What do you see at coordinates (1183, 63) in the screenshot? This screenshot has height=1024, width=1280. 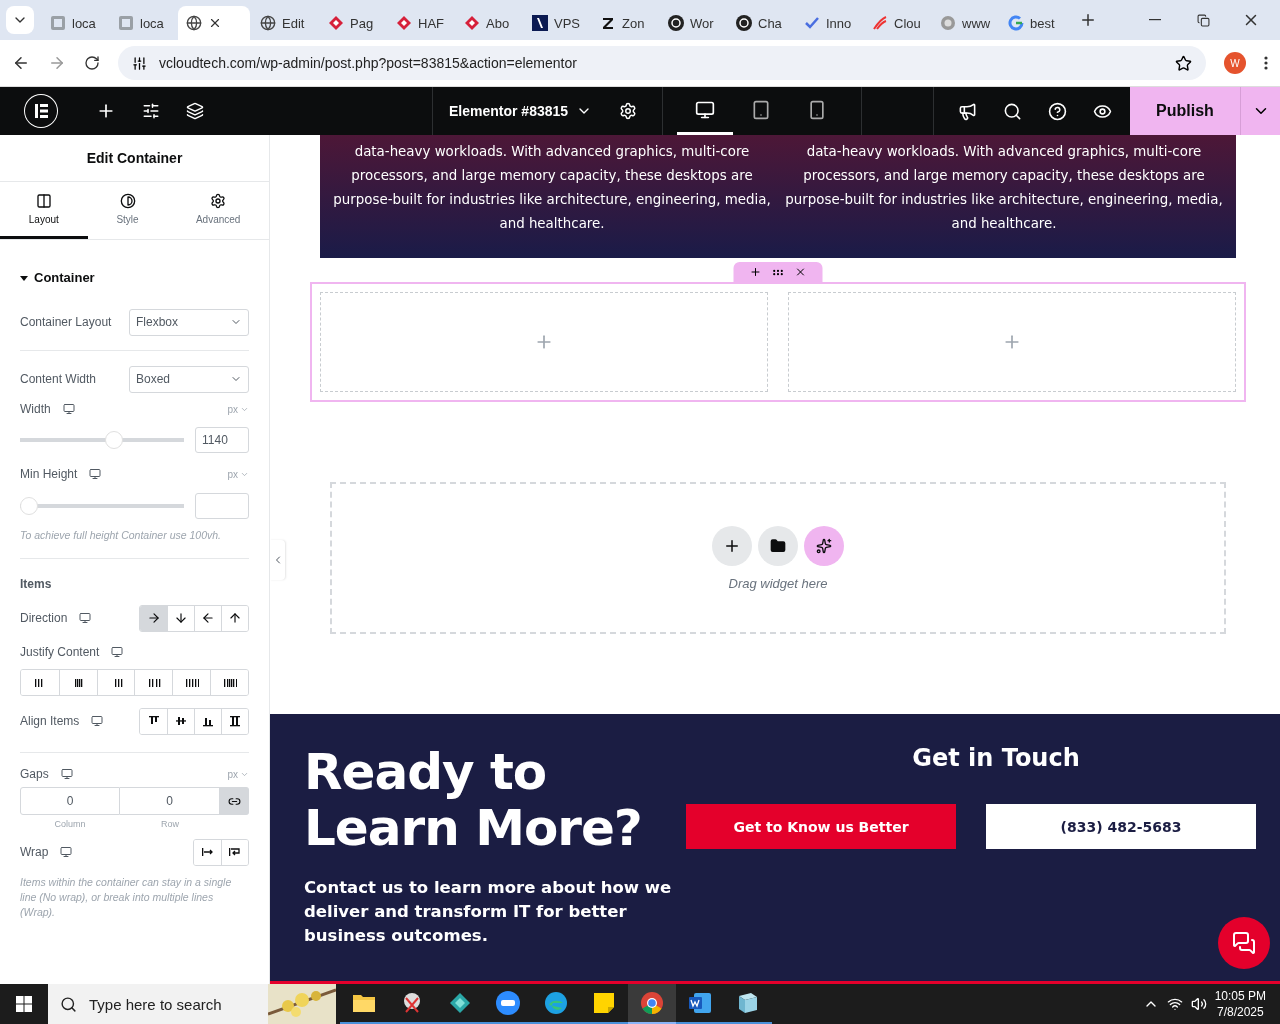 I see `star-icon` at bounding box center [1183, 63].